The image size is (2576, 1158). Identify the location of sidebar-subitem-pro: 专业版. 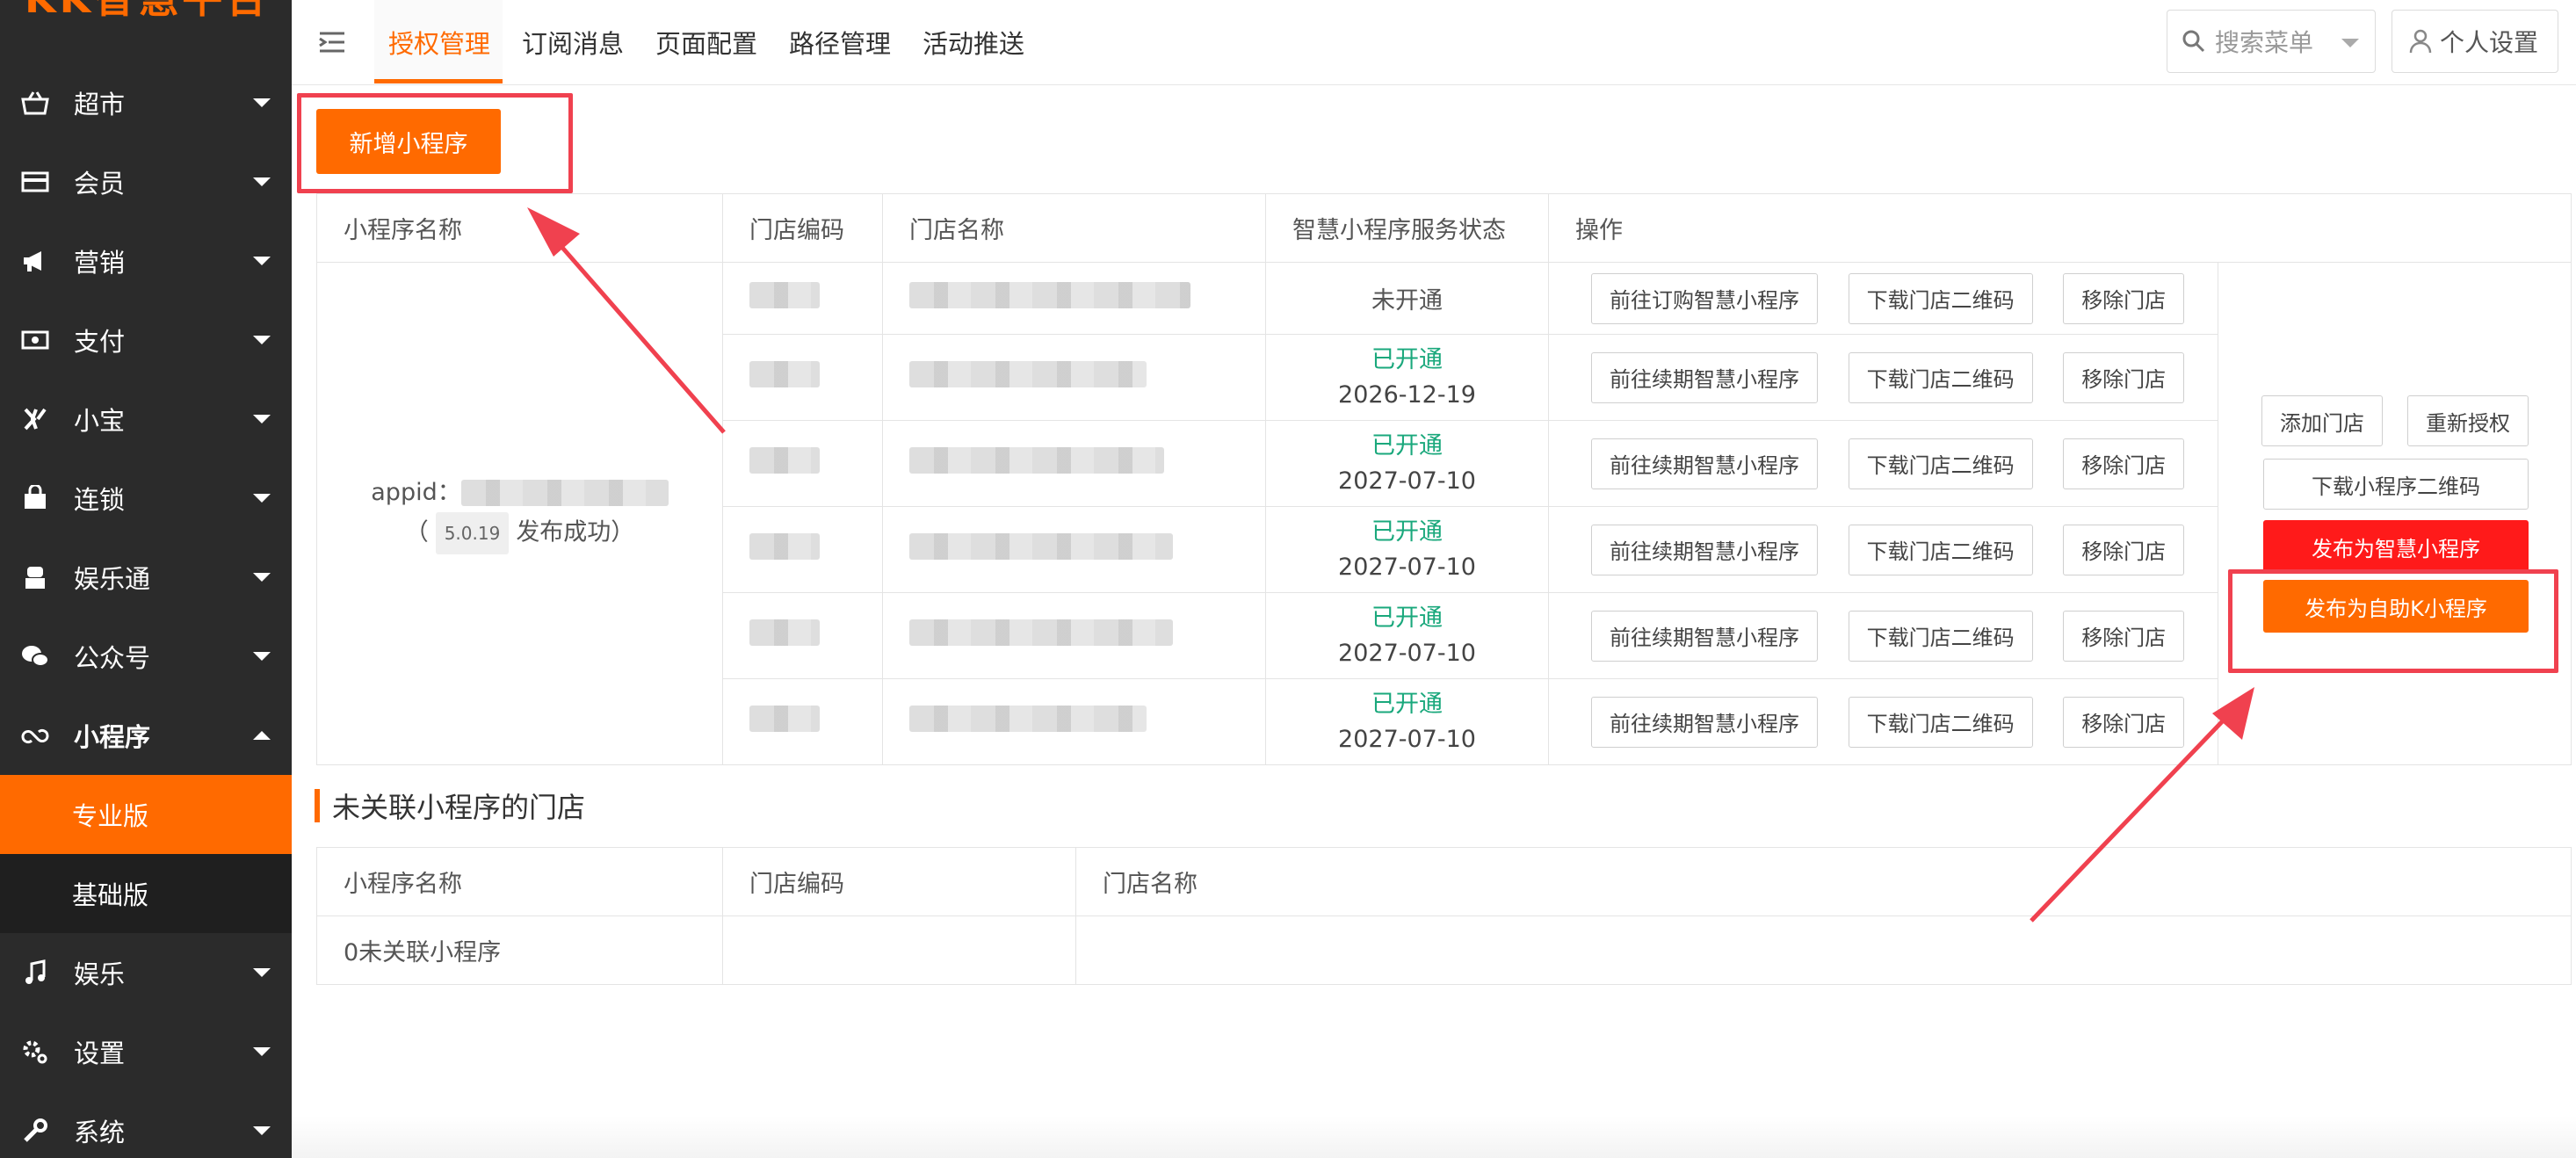
(146, 814).